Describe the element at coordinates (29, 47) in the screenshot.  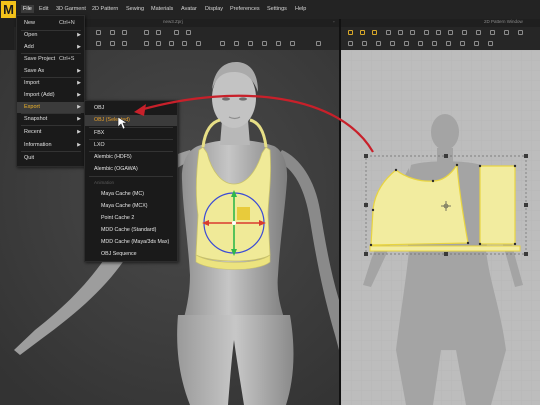
I see `add-label: Add` at that location.